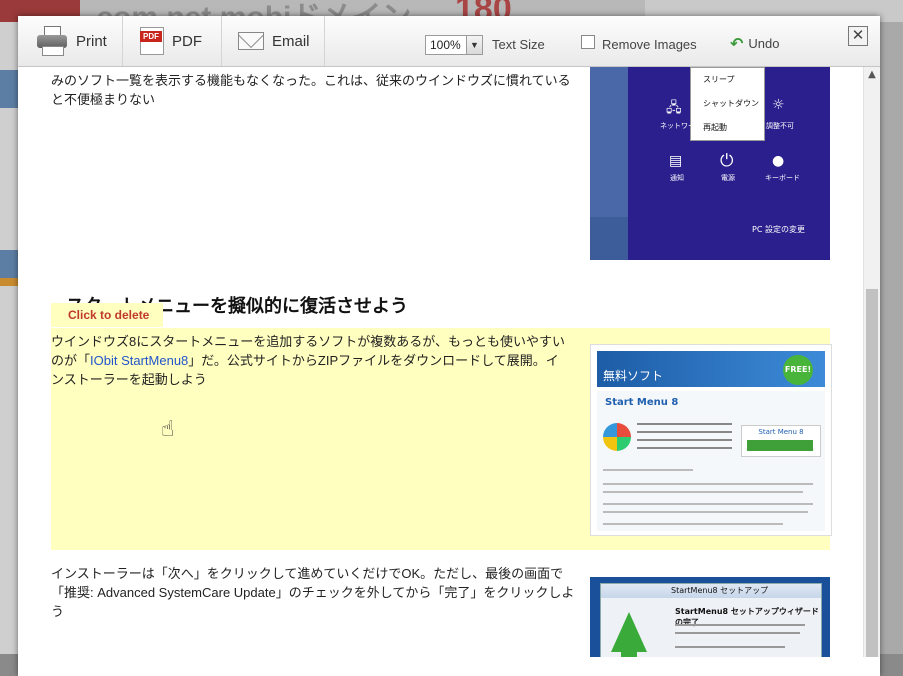 This screenshot has width=903, height=676. Describe the element at coordinates (518, 44) in the screenshot. I see `text-size-label: Text Size` at that location.